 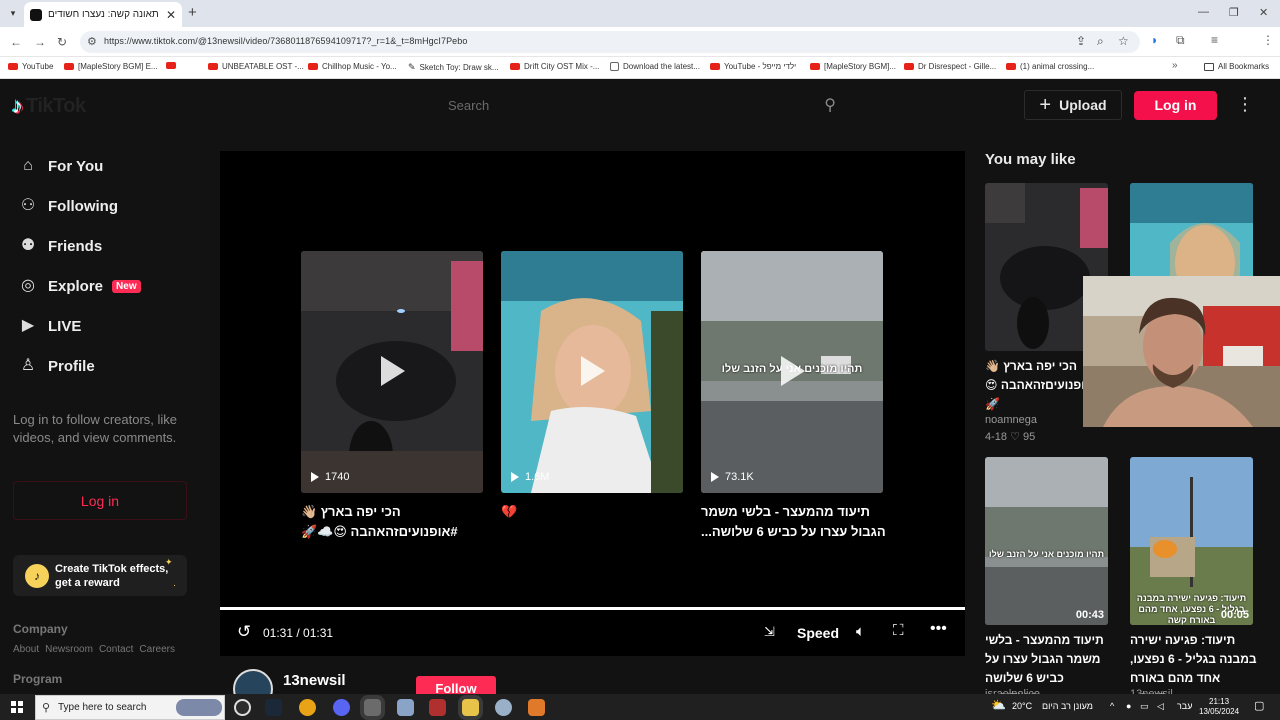 What do you see at coordinates (394, 522) in the screenshot?
I see `related-video-caption: הכי יפה בארץ 👋🏼 #אופנועיםזהאהבה 😍☁️🚀` at bounding box center [394, 522].